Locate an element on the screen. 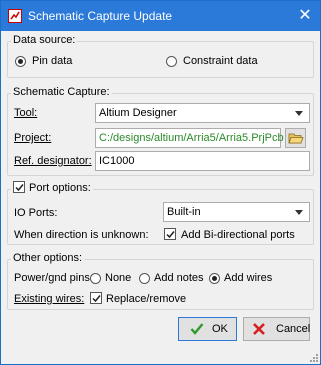 Image resolution: width=321 pixels, height=365 pixels. tool-label: Tool: is located at coordinates (26, 113).